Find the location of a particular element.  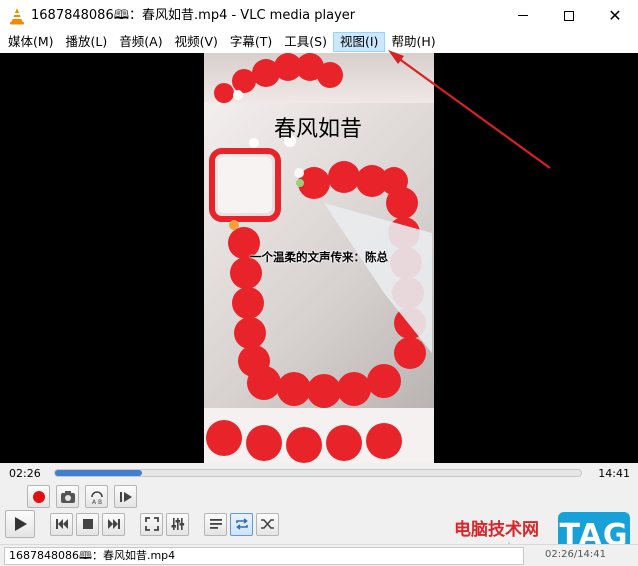

shuffle-button is located at coordinates (267, 524).